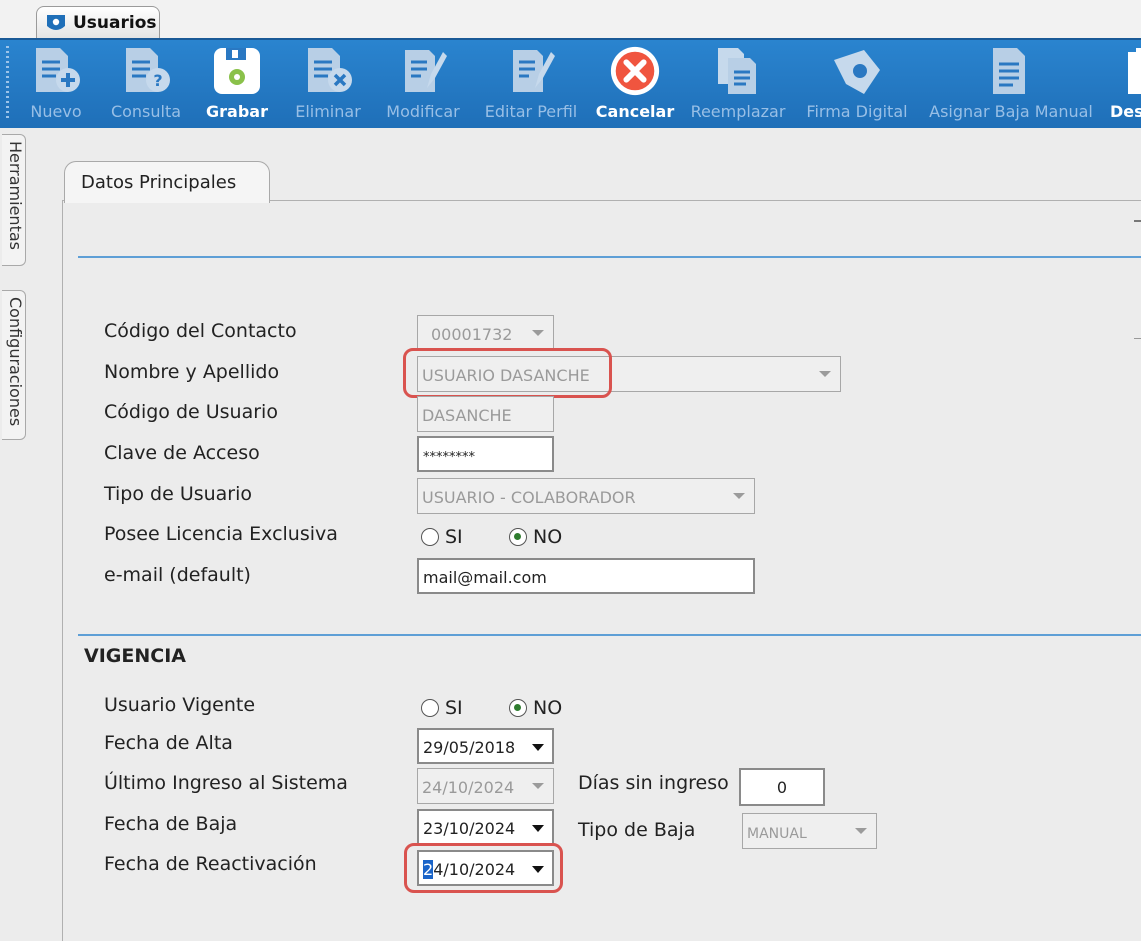  I want to click on tipo-baja-value: MANUAL, so click(777, 834).